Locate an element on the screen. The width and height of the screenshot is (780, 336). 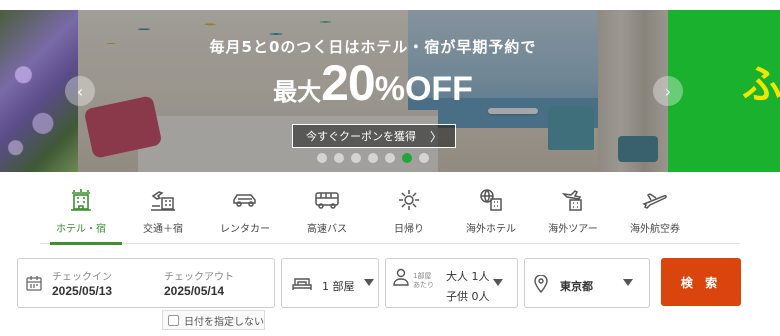
guests-select: 1部屋 あたり 大人 1人 子供 0人 is located at coordinates (451, 283).